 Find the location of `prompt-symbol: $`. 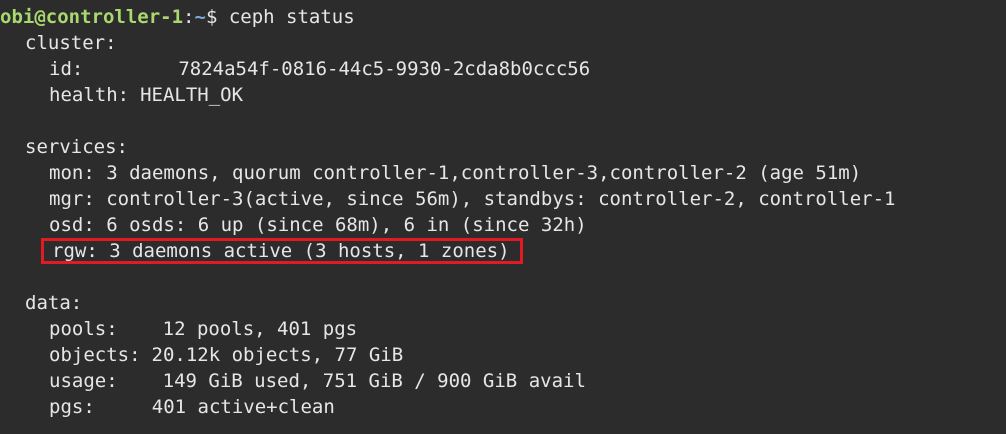

prompt-symbol: $ is located at coordinates (211, 17).